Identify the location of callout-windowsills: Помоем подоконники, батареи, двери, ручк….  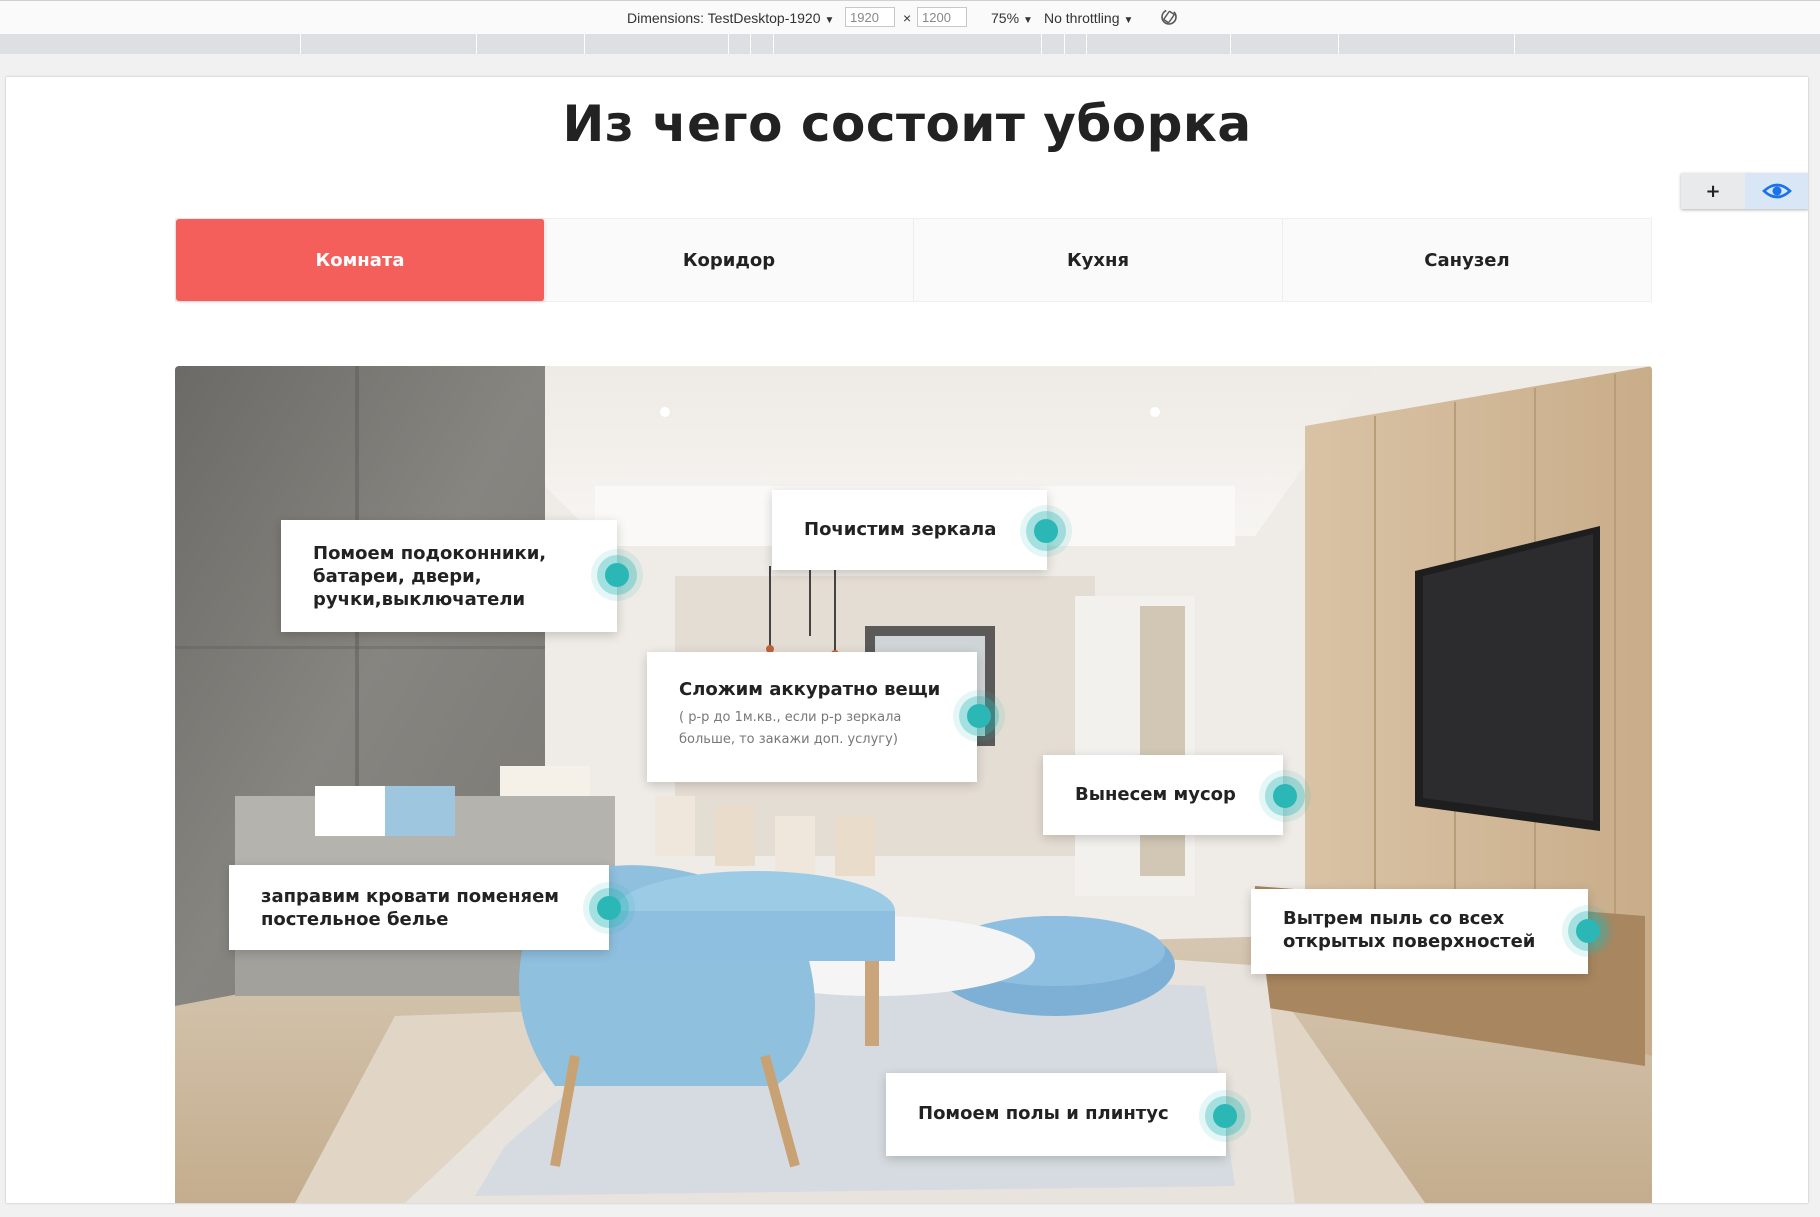
(449, 576).